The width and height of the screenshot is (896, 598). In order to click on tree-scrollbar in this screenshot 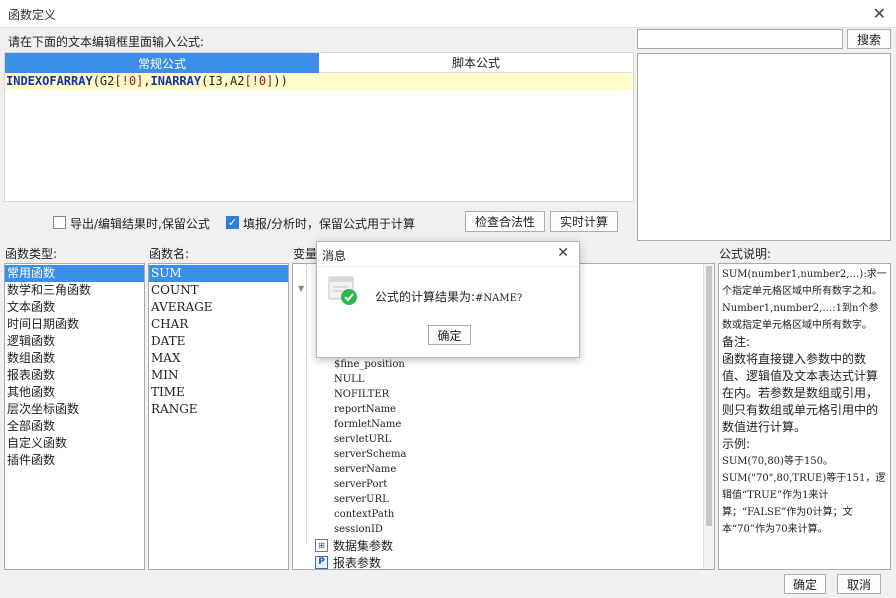, I will do `click(708, 416)`.